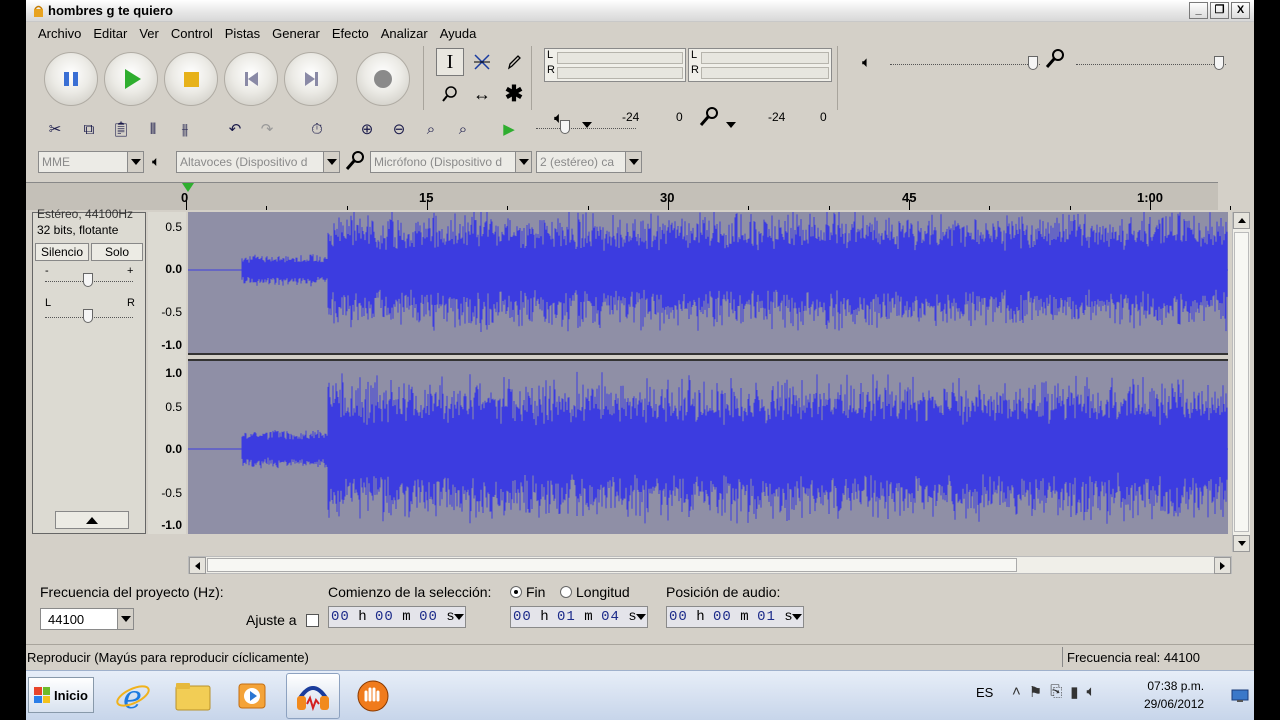 The height and width of the screenshot is (720, 1280). Describe the element at coordinates (193, 696) in the screenshot. I see `taskbar-file-explorer` at that location.